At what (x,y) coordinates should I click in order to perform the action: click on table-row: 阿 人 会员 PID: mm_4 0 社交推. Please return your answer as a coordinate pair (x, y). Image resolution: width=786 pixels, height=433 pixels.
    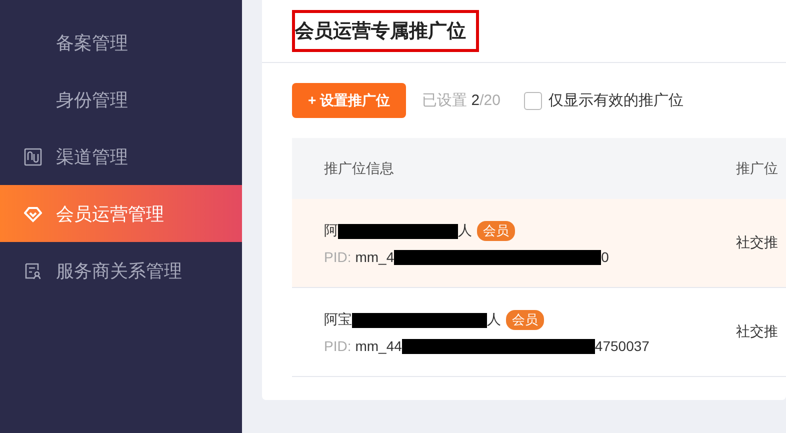
    Looking at the image, I should click on (539, 243).